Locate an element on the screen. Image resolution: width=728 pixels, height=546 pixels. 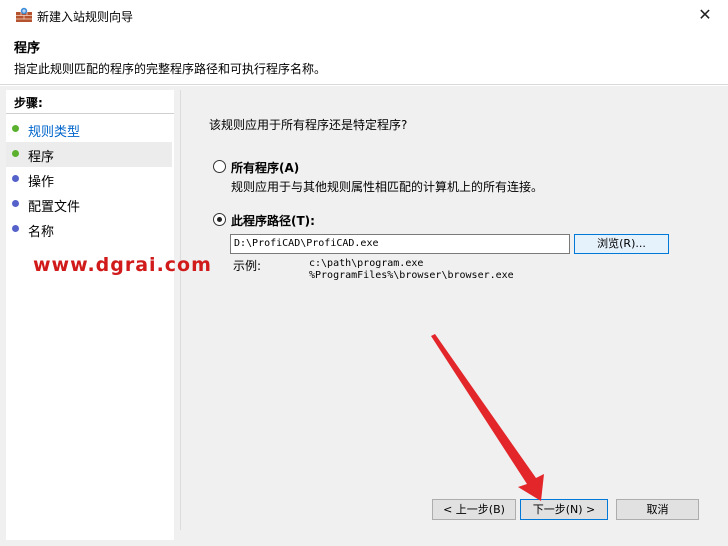
steps-title: 步骤: is located at coordinates (28, 103).